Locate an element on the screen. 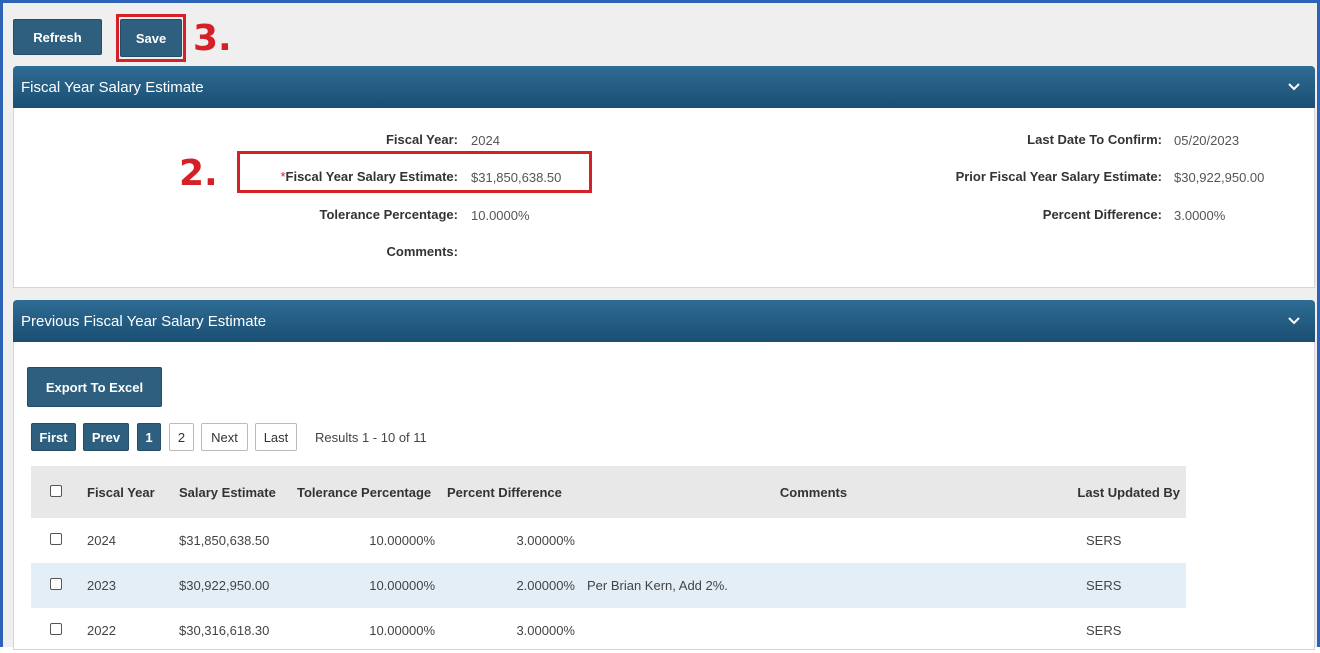  fiscal-year-label: Fiscal Year: is located at coordinates (421, 139).